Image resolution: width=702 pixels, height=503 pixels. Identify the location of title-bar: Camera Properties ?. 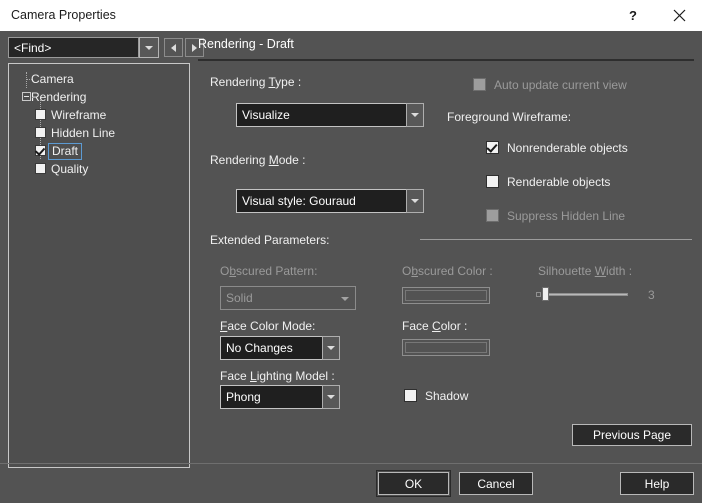
(351, 15).